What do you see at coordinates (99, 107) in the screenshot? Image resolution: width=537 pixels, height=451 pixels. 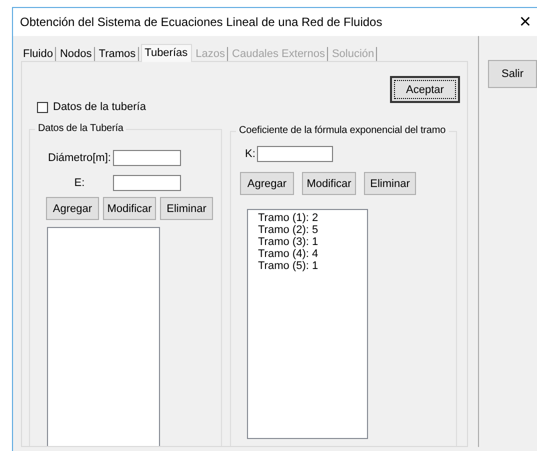 I see `checkbox-label: Datos de la tubería` at bounding box center [99, 107].